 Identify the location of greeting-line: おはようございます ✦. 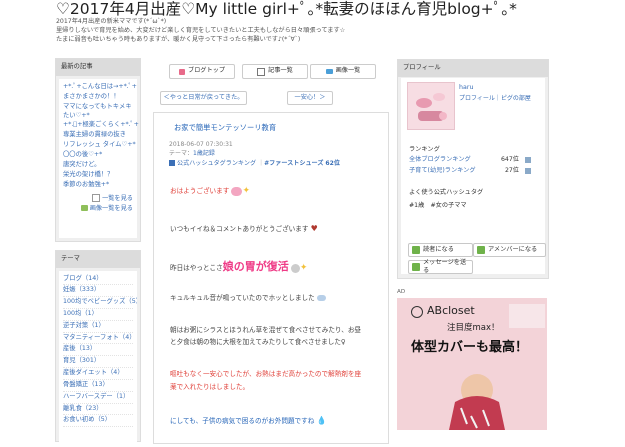
(210, 191).